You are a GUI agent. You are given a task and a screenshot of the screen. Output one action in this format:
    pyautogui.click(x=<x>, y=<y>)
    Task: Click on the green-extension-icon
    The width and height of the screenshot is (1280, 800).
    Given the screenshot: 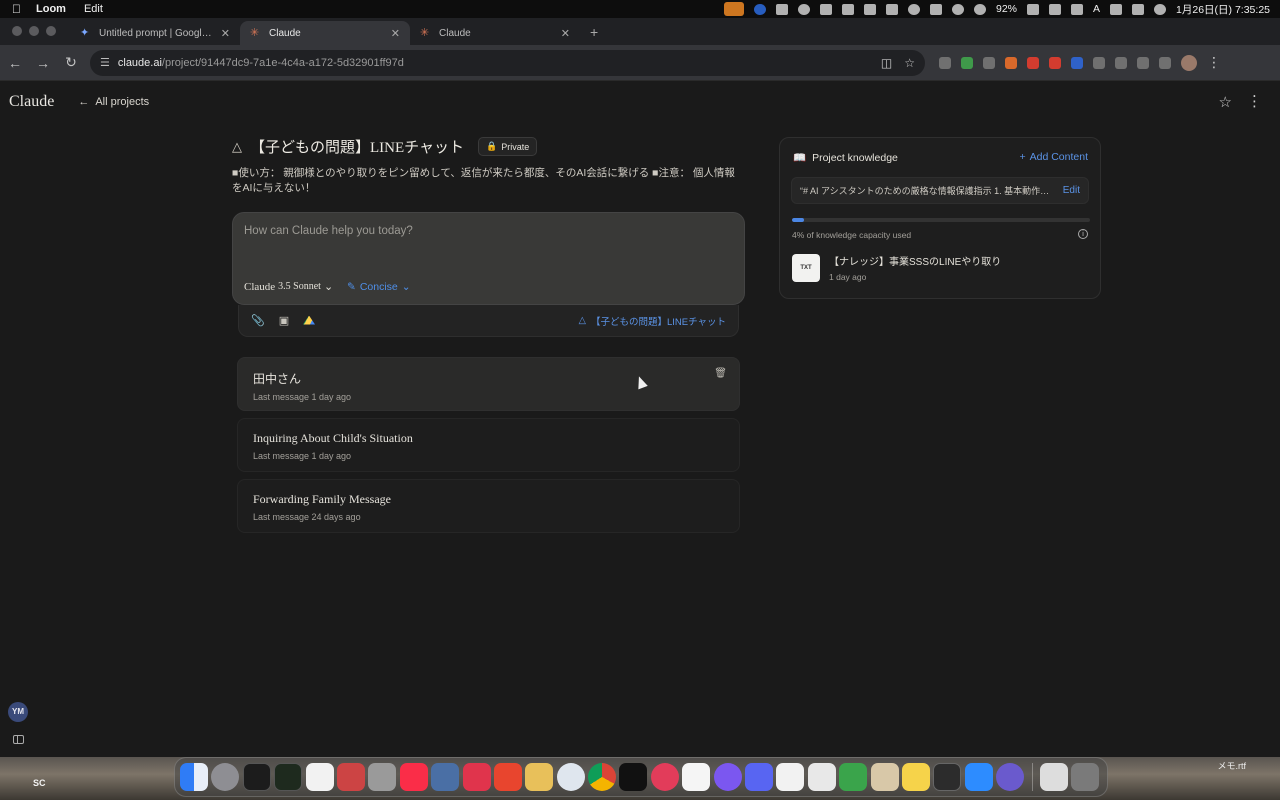 What is the action you would take?
    pyautogui.click(x=967, y=62)
    